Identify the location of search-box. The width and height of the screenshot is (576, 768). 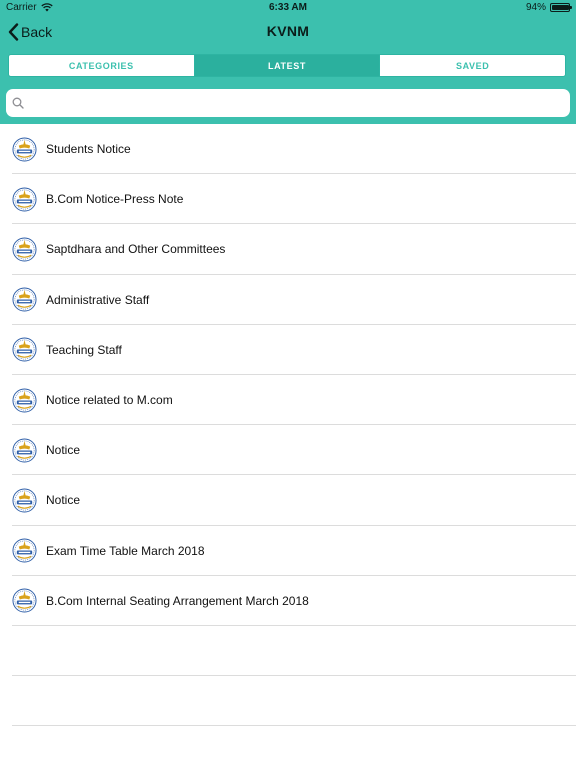
(288, 103).